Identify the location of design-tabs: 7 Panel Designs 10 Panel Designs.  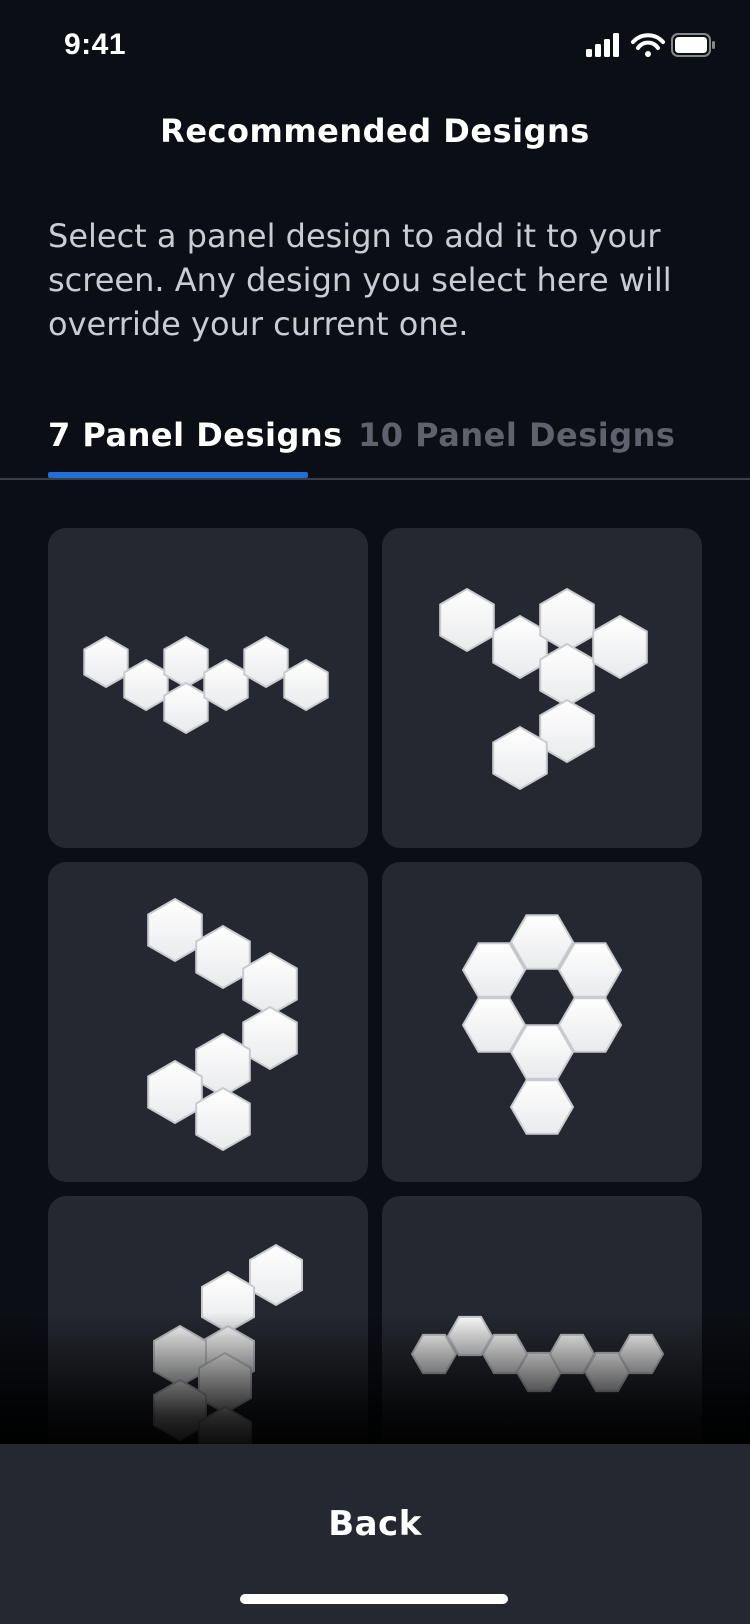
(375, 445).